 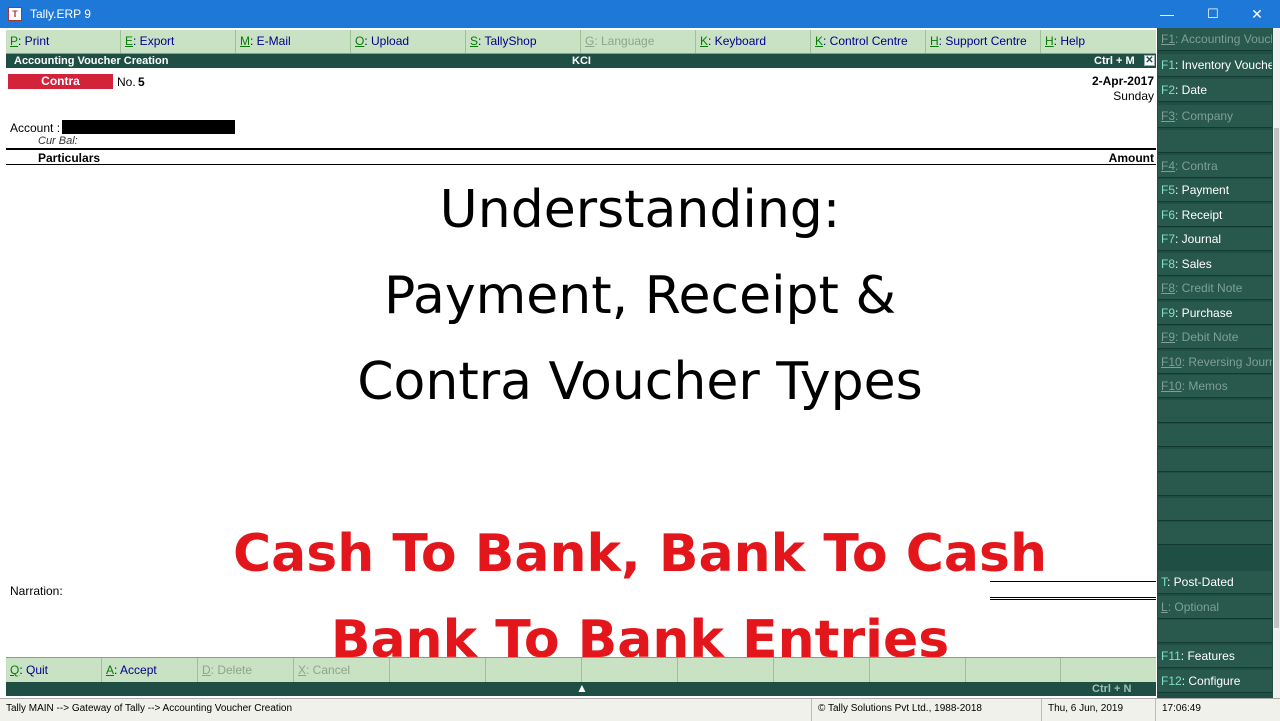 I want to click on scrollbar-thumb, so click(x=1276, y=378).